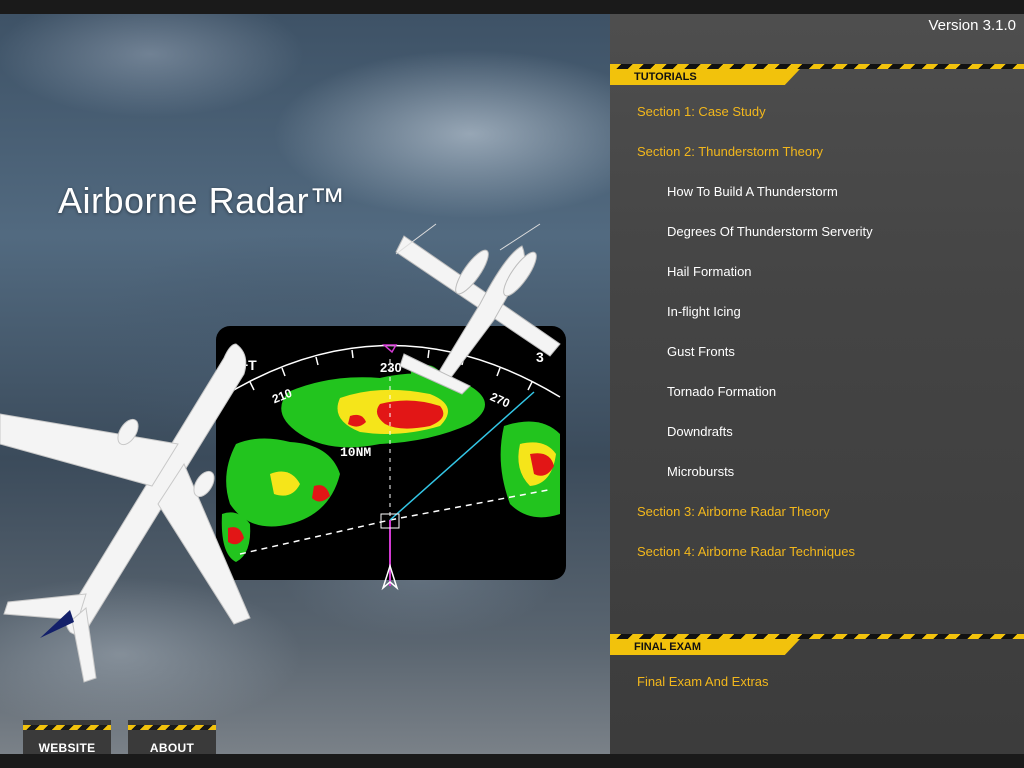  Describe the element at coordinates (172, 737) in the screenshot. I see `about-button: ABOUT` at that location.